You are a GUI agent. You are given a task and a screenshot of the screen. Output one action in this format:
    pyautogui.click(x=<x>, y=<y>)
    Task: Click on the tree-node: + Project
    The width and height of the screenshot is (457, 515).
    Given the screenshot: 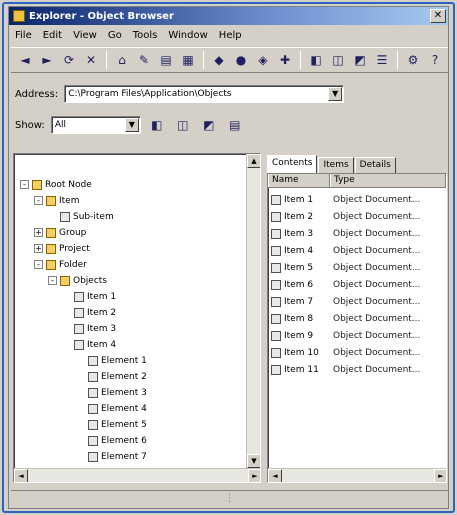 What is the action you would take?
    pyautogui.click(x=62, y=248)
    